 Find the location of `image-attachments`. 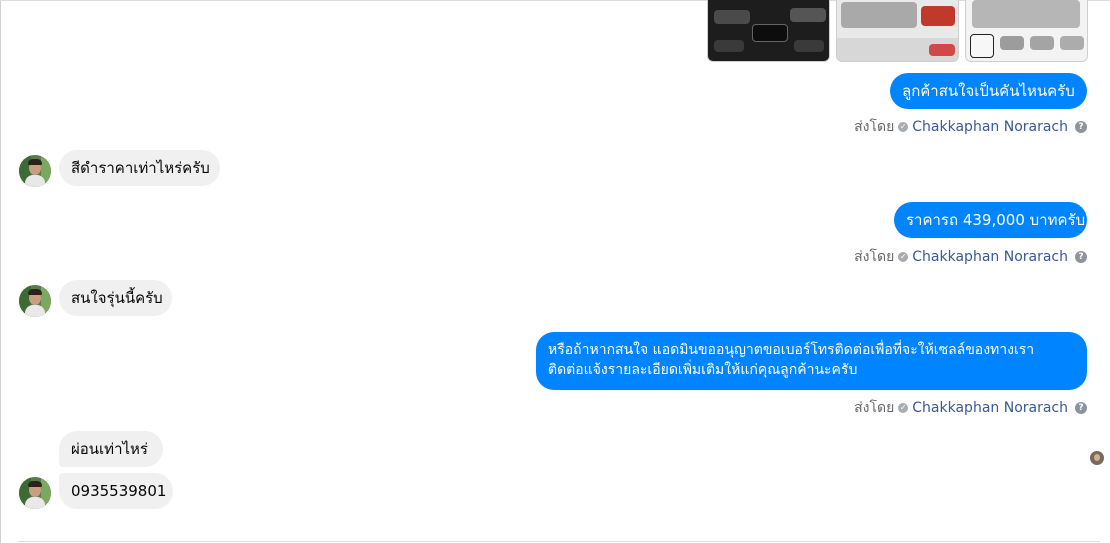

image-attachments is located at coordinates (897, 31).